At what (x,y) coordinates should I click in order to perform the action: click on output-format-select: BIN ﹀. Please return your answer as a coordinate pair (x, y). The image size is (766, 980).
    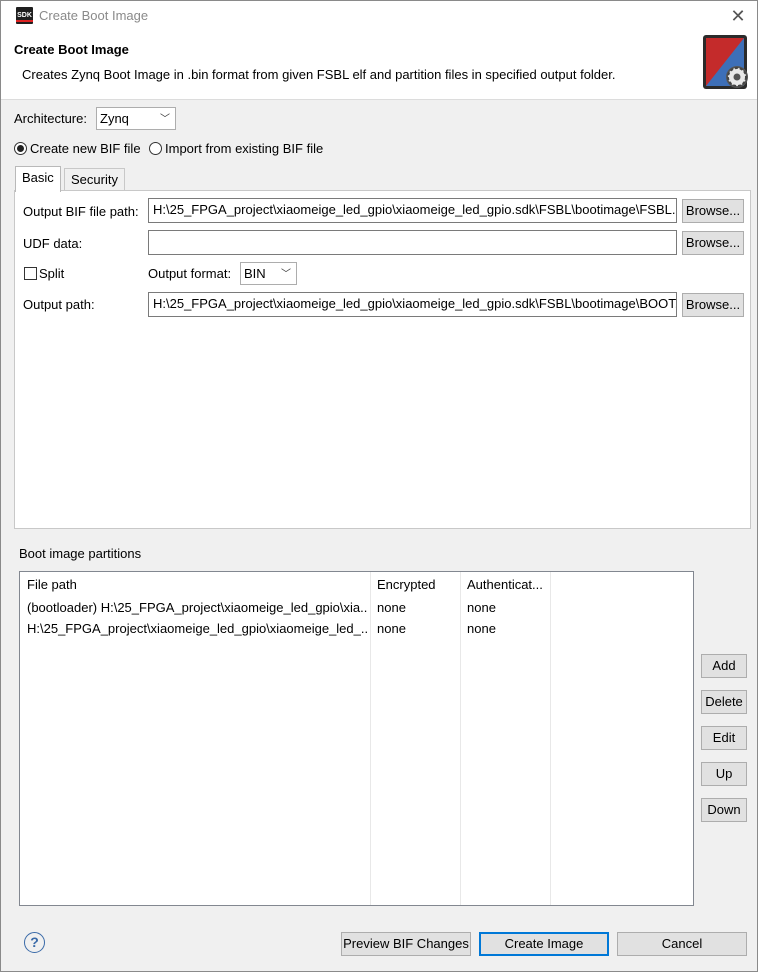
    Looking at the image, I should click on (268, 273).